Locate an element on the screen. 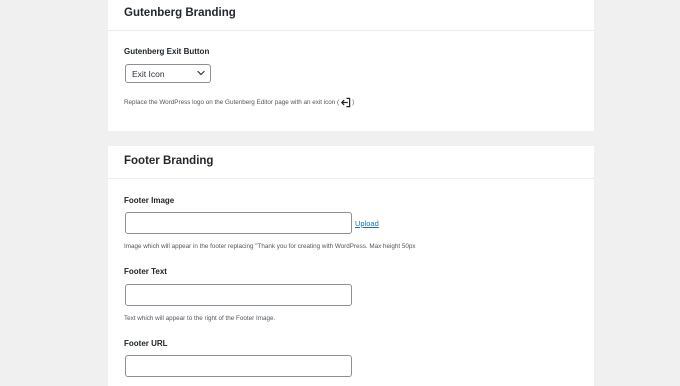 This screenshot has width=680, height=386. footer-url-input is located at coordinates (238, 366).